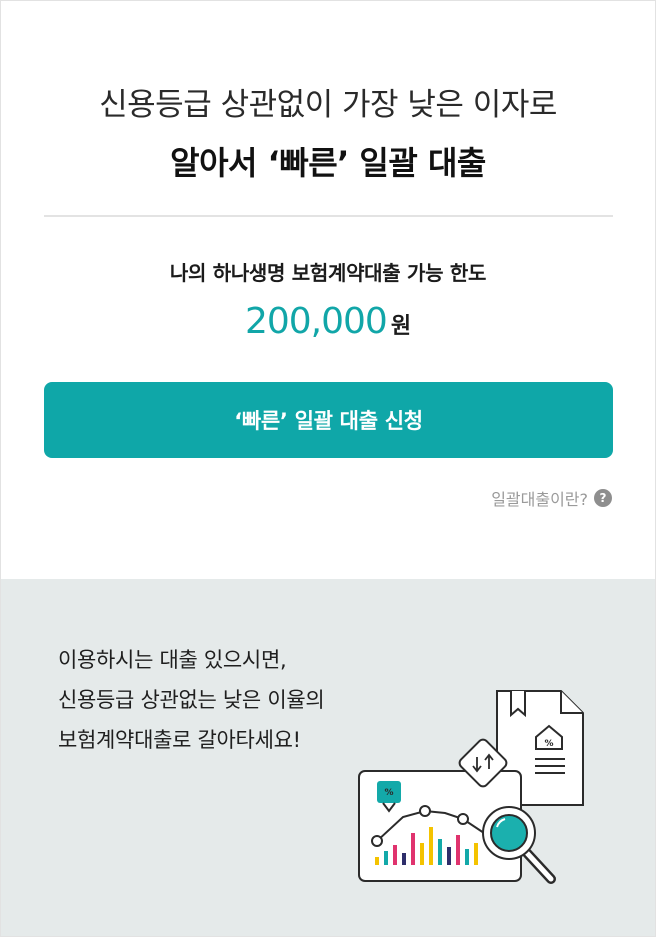  What do you see at coordinates (179, 740) in the screenshot?
I see `promo-line-3: 보험계약대출로 갈아타세요!` at bounding box center [179, 740].